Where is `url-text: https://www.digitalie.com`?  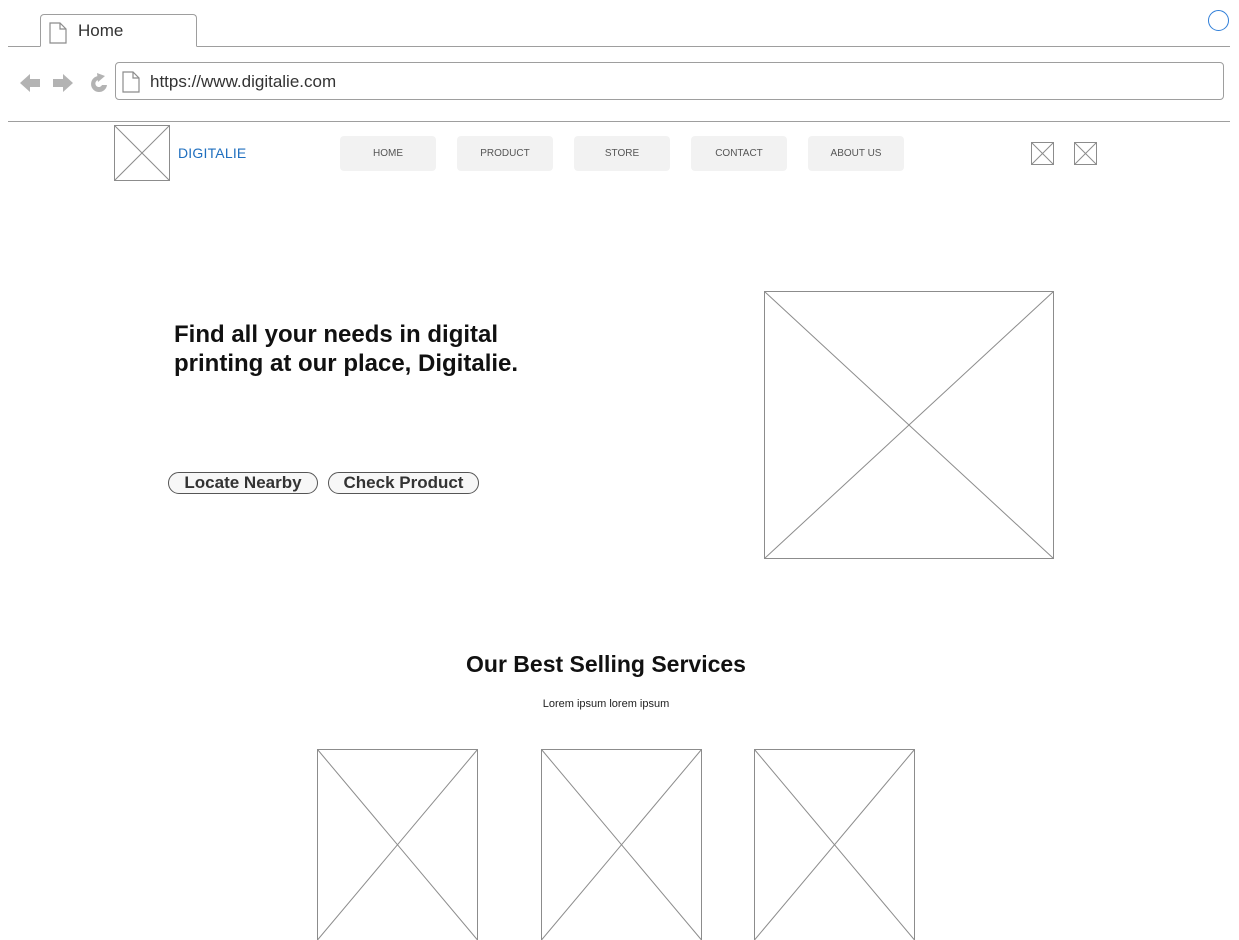 url-text: https://www.digitalie.com is located at coordinates (243, 81).